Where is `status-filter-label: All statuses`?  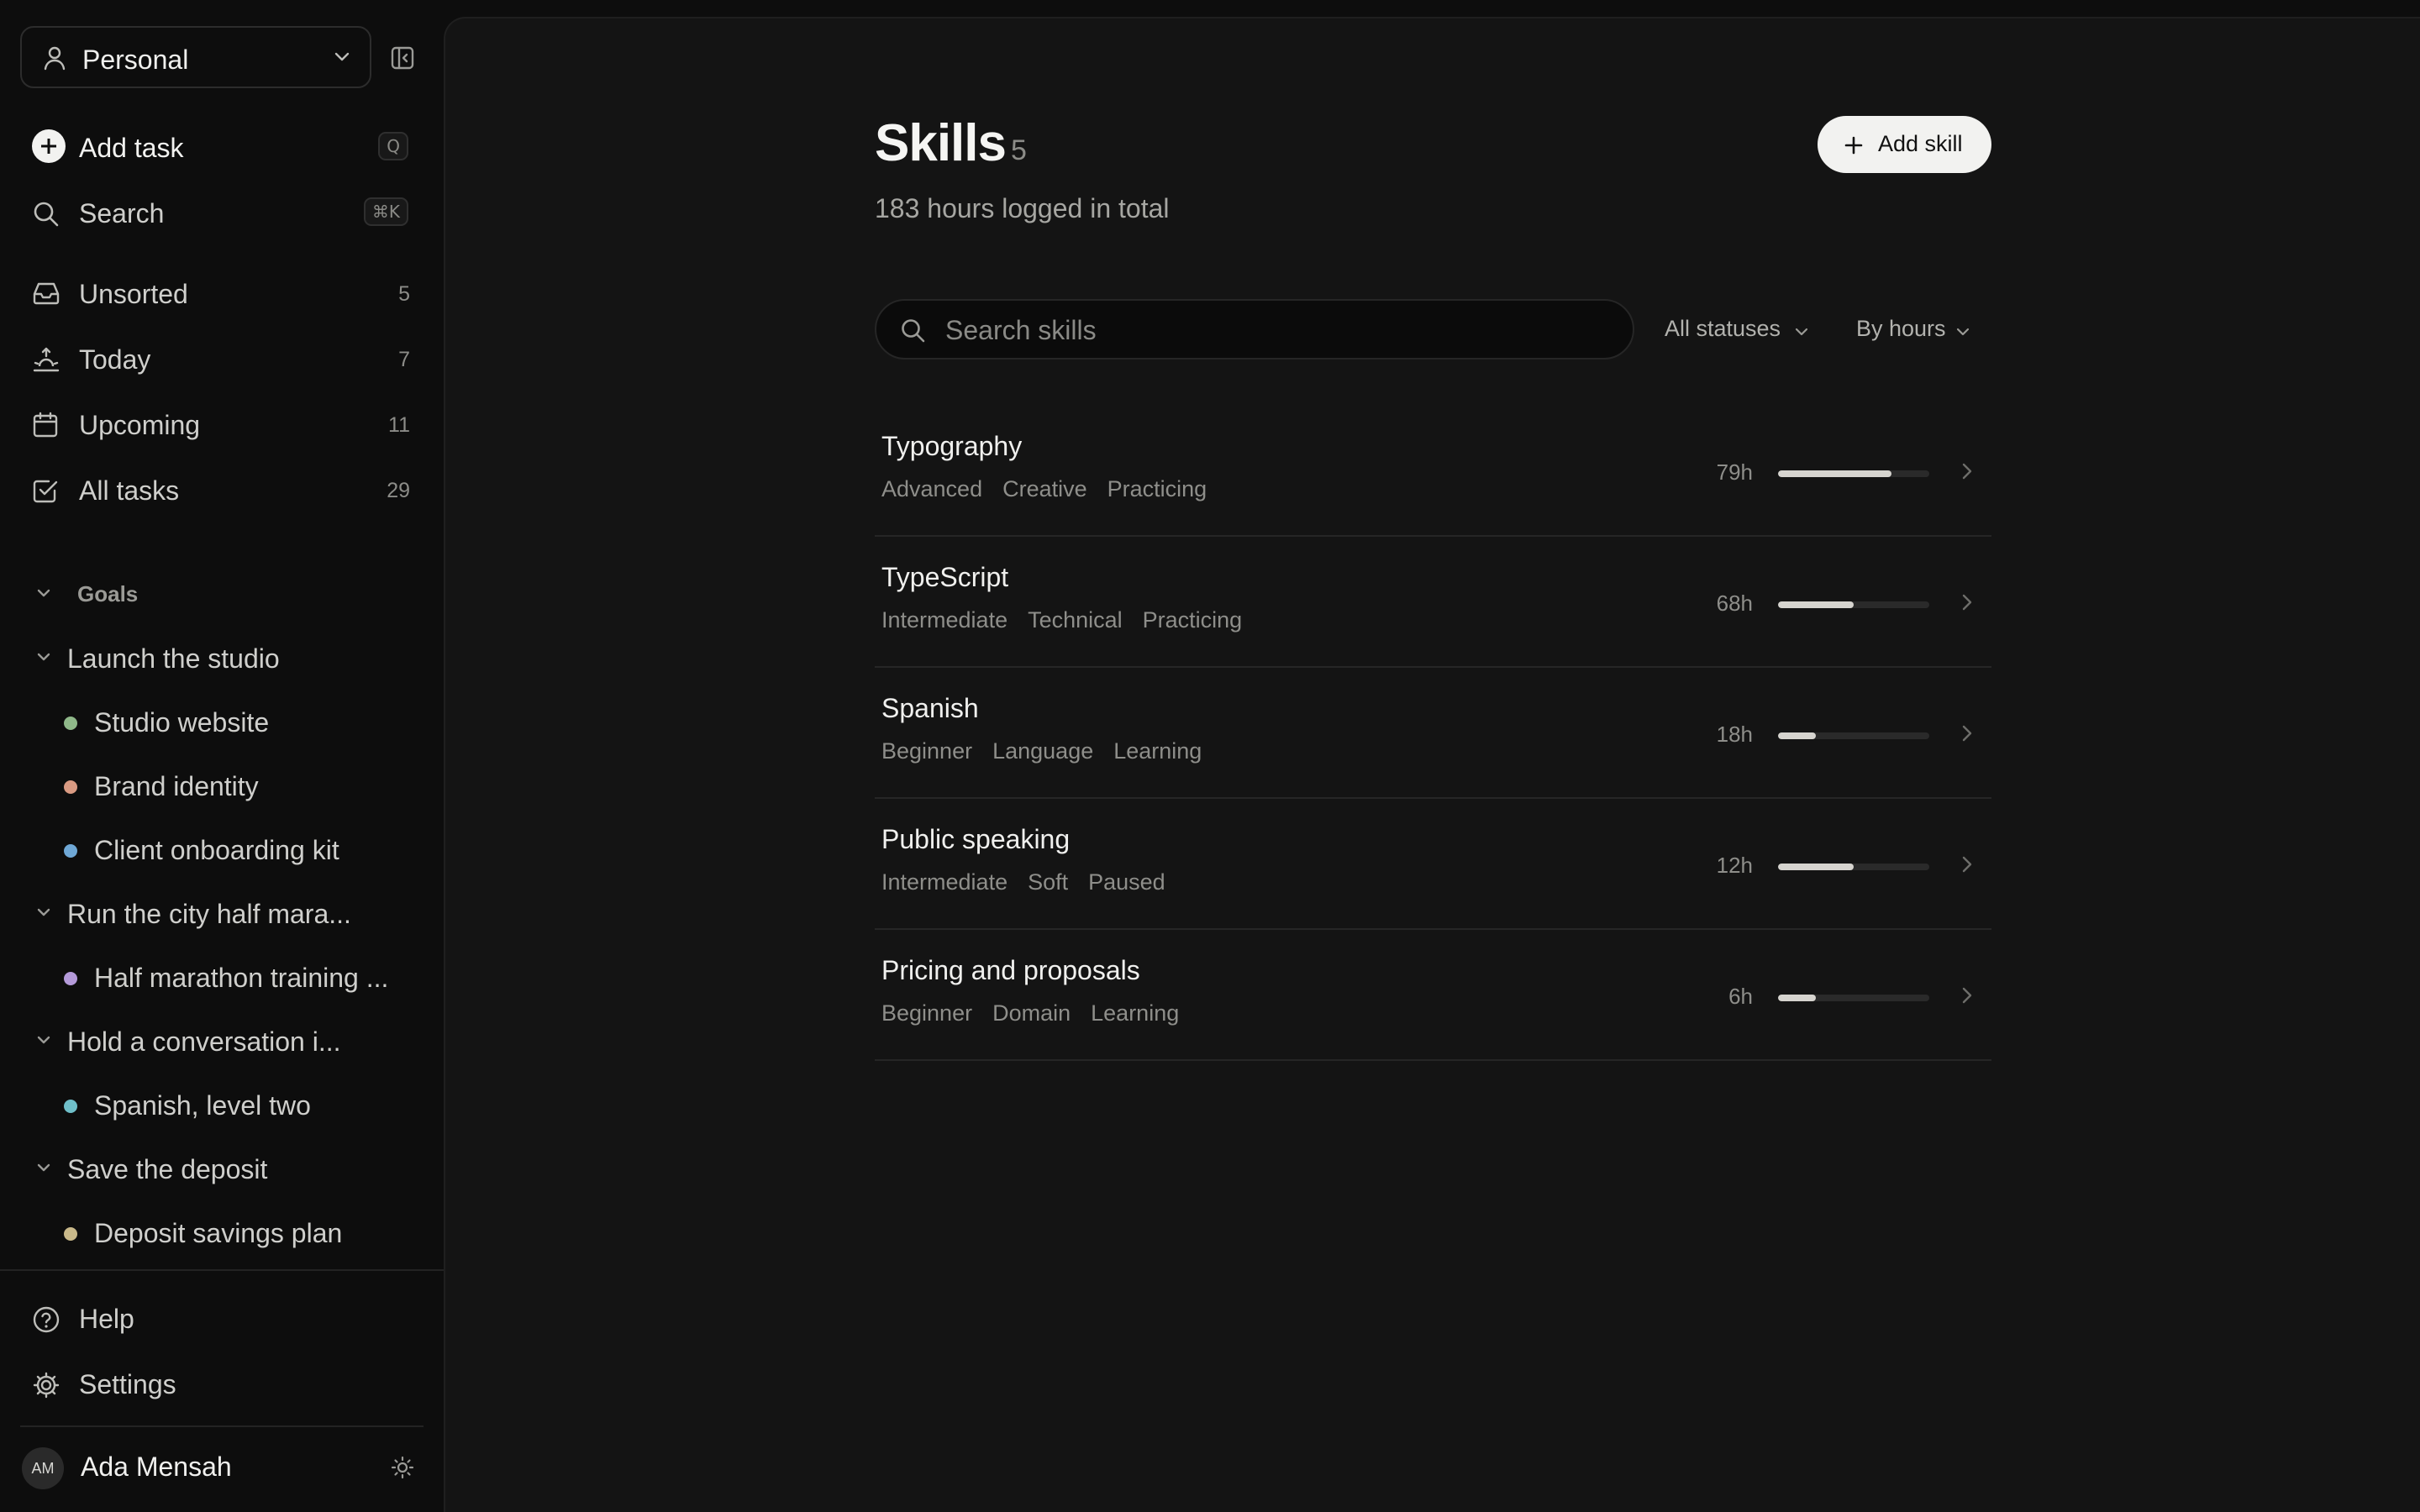 status-filter-label: All statuses is located at coordinates (1723, 328).